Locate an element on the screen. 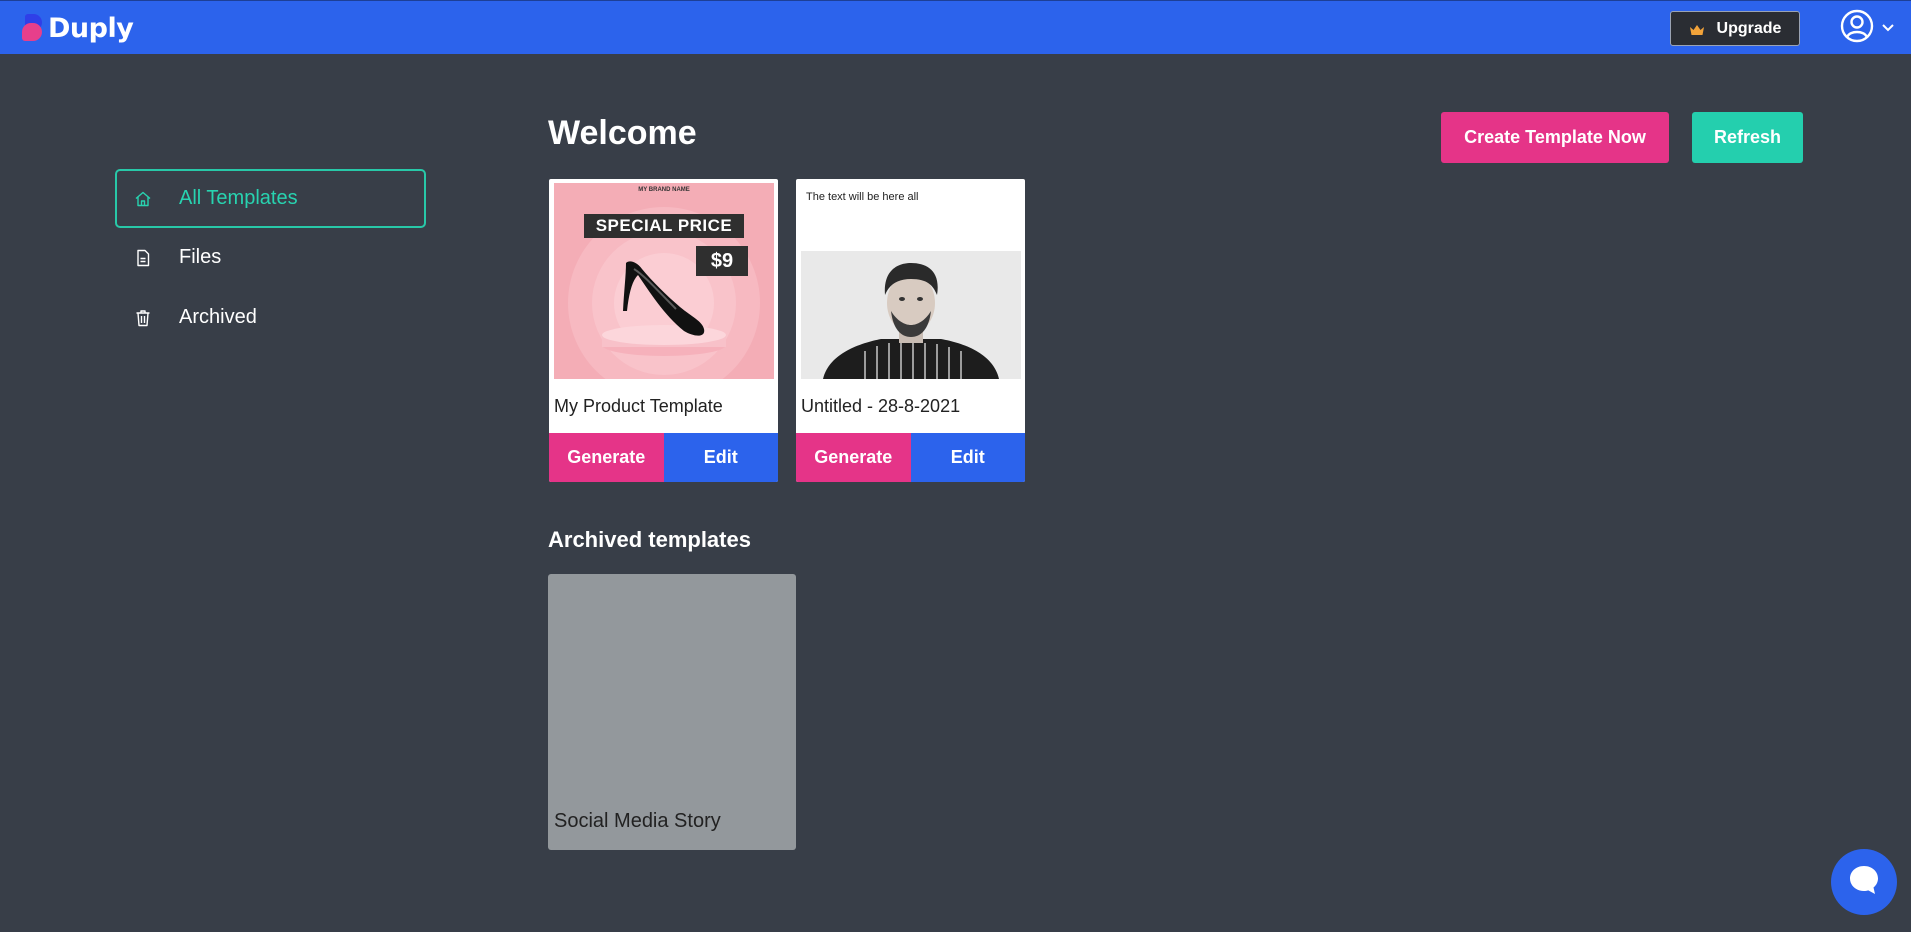 Image resolution: width=1911 pixels, height=932 pixels. upgrade-label: Upgrade is located at coordinates (1749, 28).